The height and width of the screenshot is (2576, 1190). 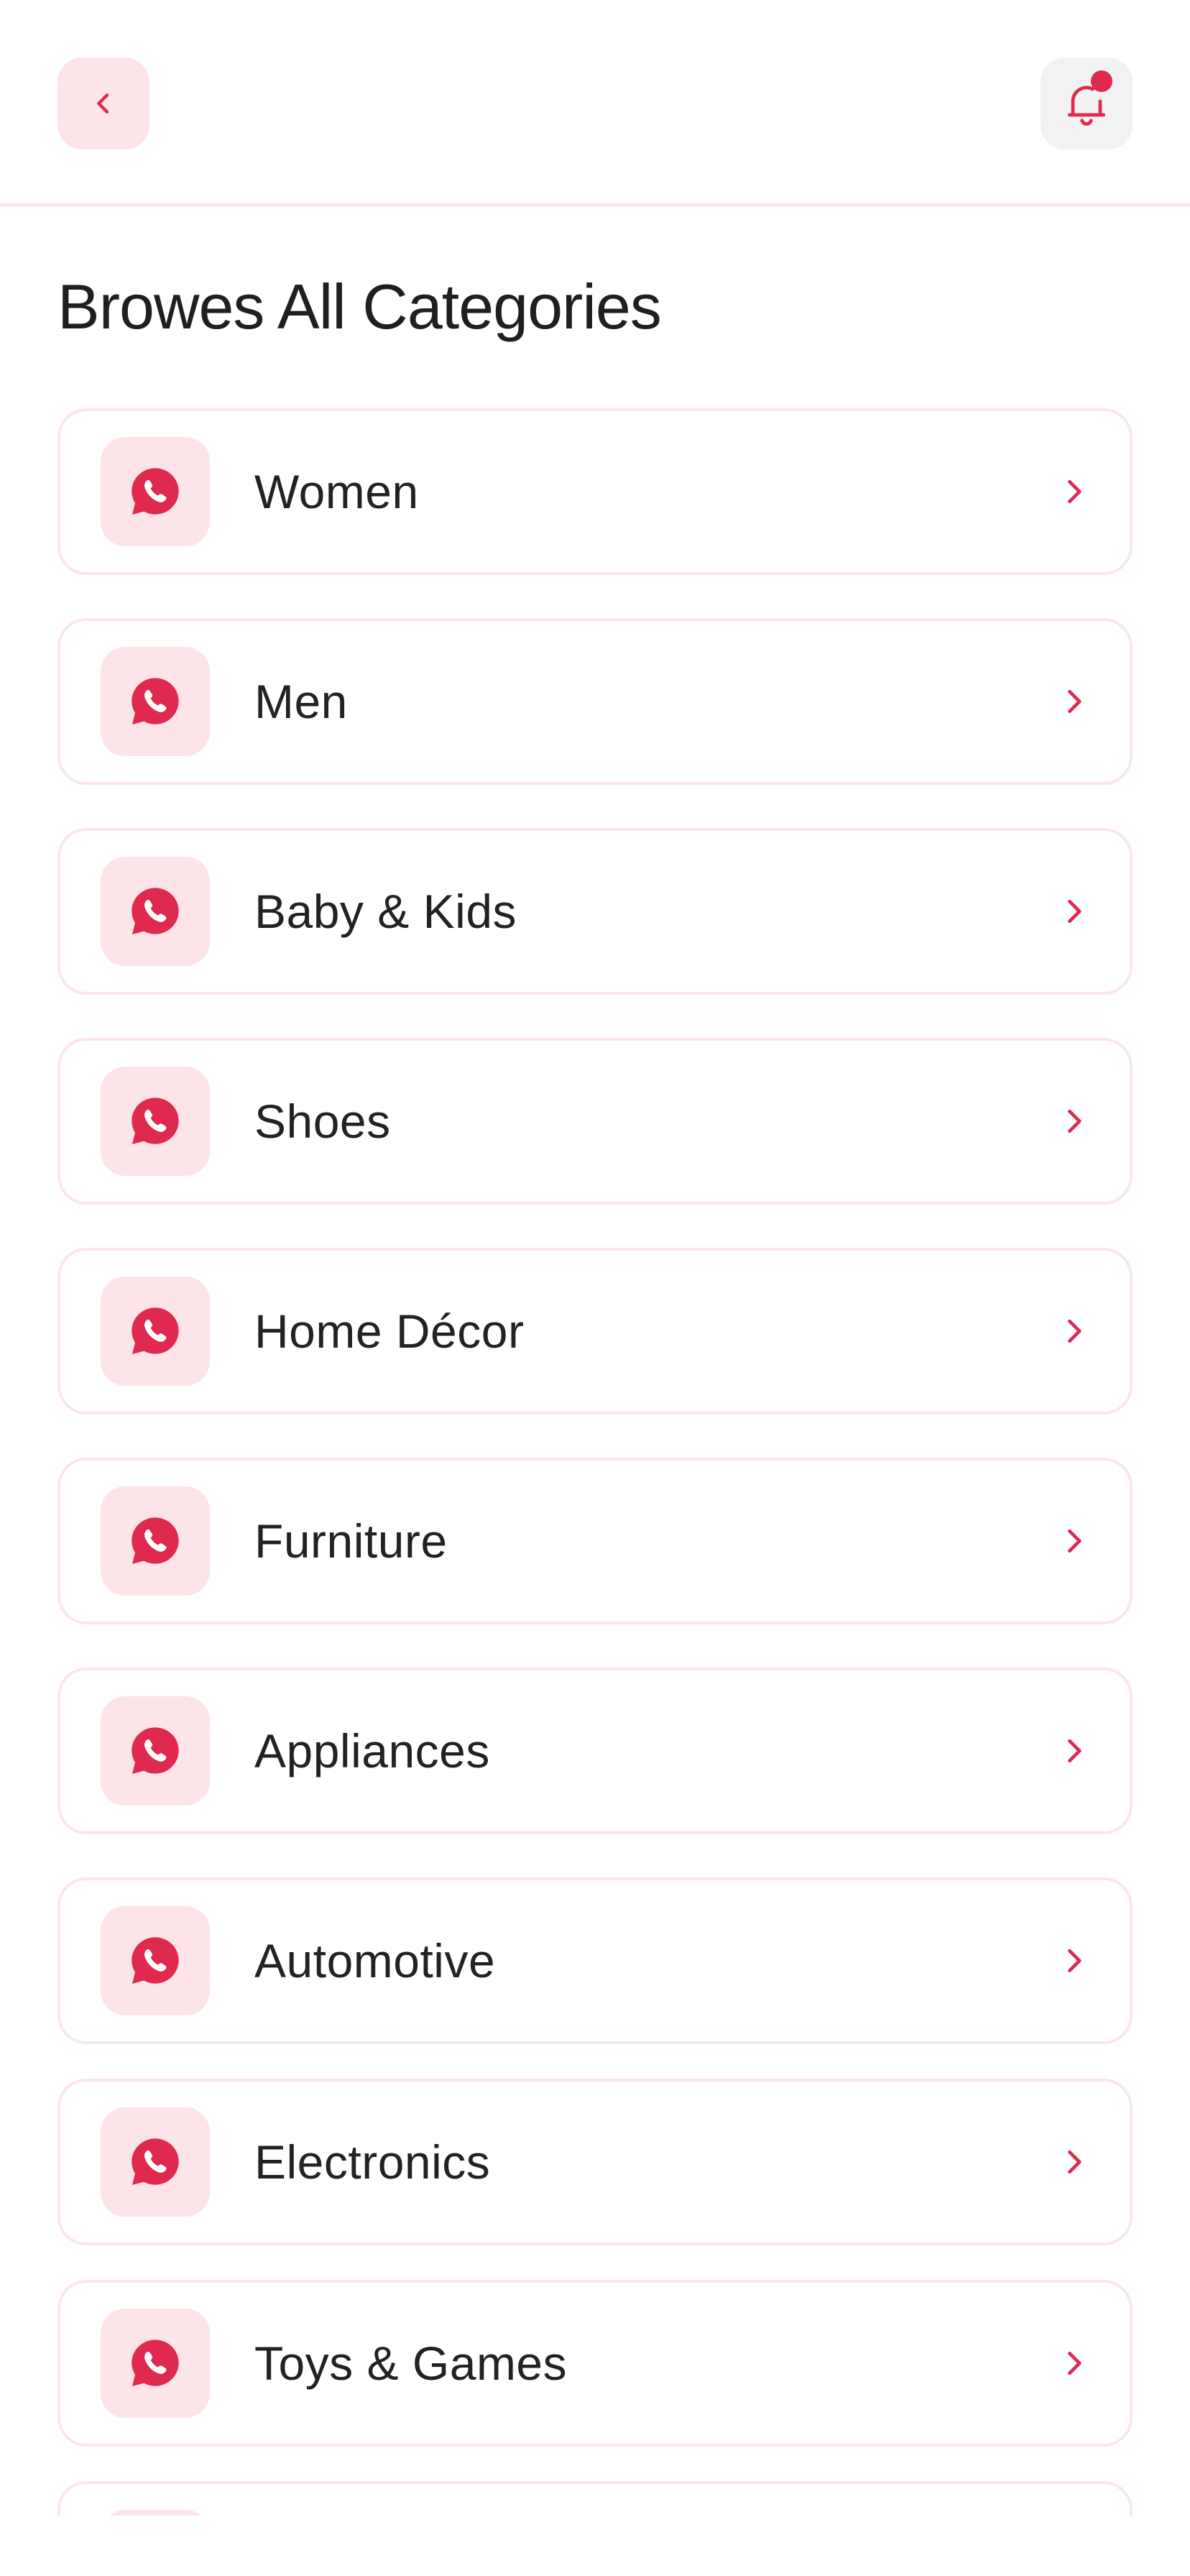 What do you see at coordinates (595, 911) in the screenshot?
I see `category-item: Baby & Kids` at bounding box center [595, 911].